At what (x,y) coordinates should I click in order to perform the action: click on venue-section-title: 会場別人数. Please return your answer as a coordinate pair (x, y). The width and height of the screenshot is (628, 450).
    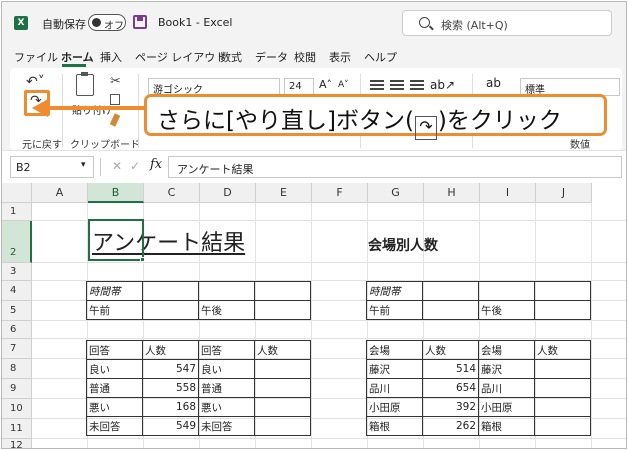
    Looking at the image, I should click on (403, 245).